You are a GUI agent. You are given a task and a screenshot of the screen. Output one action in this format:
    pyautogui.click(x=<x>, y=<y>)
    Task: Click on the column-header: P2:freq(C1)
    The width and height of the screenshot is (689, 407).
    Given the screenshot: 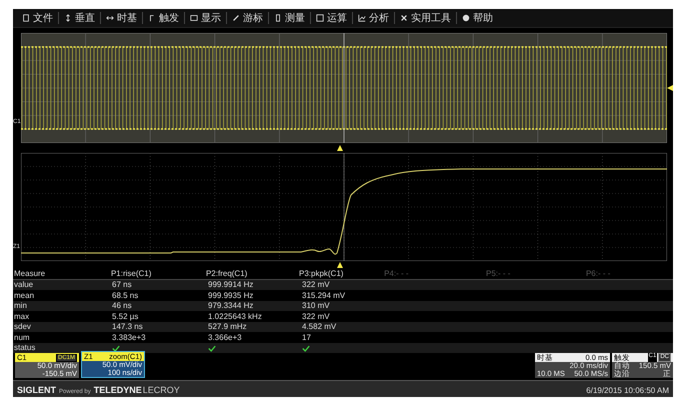 What is the action you would take?
    pyautogui.click(x=226, y=273)
    